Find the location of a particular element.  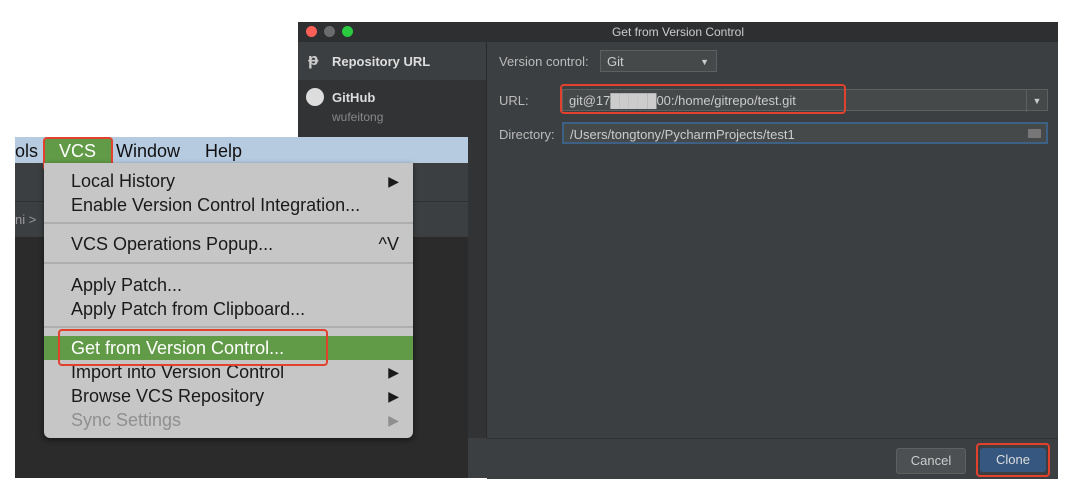

dialog-title: Get from Version Control is located at coordinates (678, 32).